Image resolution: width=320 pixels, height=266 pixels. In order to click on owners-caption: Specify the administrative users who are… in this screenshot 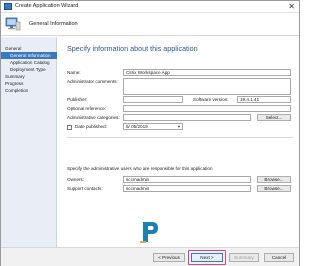, I will do `click(140, 168)`.